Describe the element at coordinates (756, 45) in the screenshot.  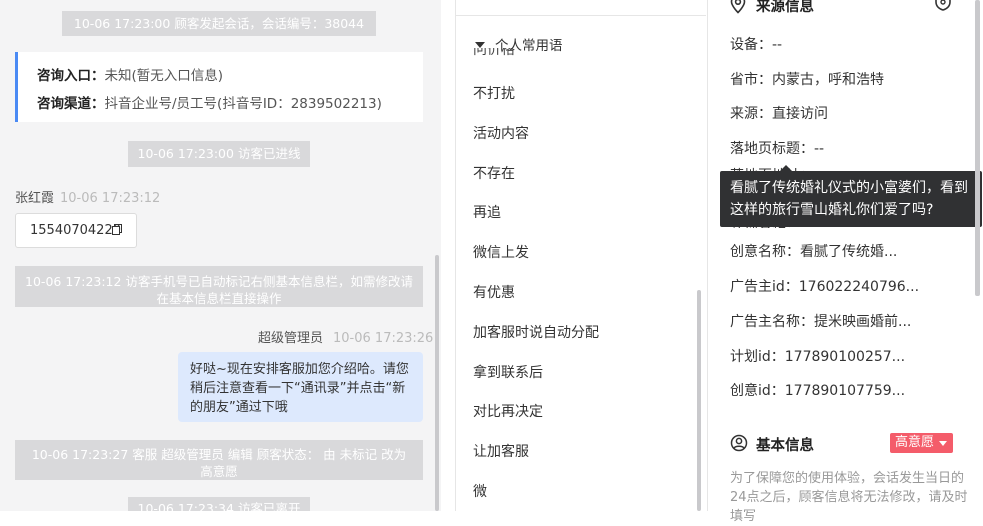
I see `source-device: 设备：--` at that location.